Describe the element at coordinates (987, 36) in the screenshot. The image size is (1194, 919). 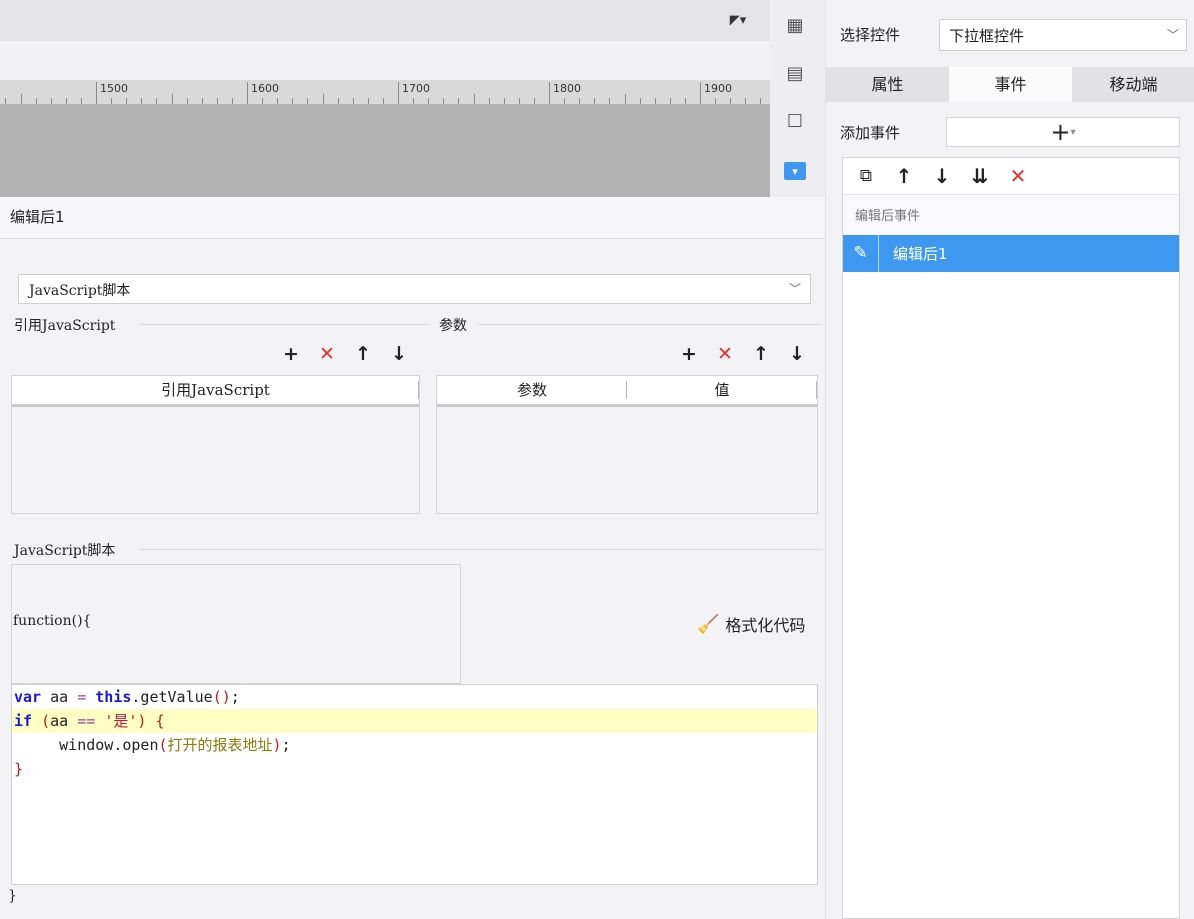
I see `widget-select-value: 下拉框控件` at that location.